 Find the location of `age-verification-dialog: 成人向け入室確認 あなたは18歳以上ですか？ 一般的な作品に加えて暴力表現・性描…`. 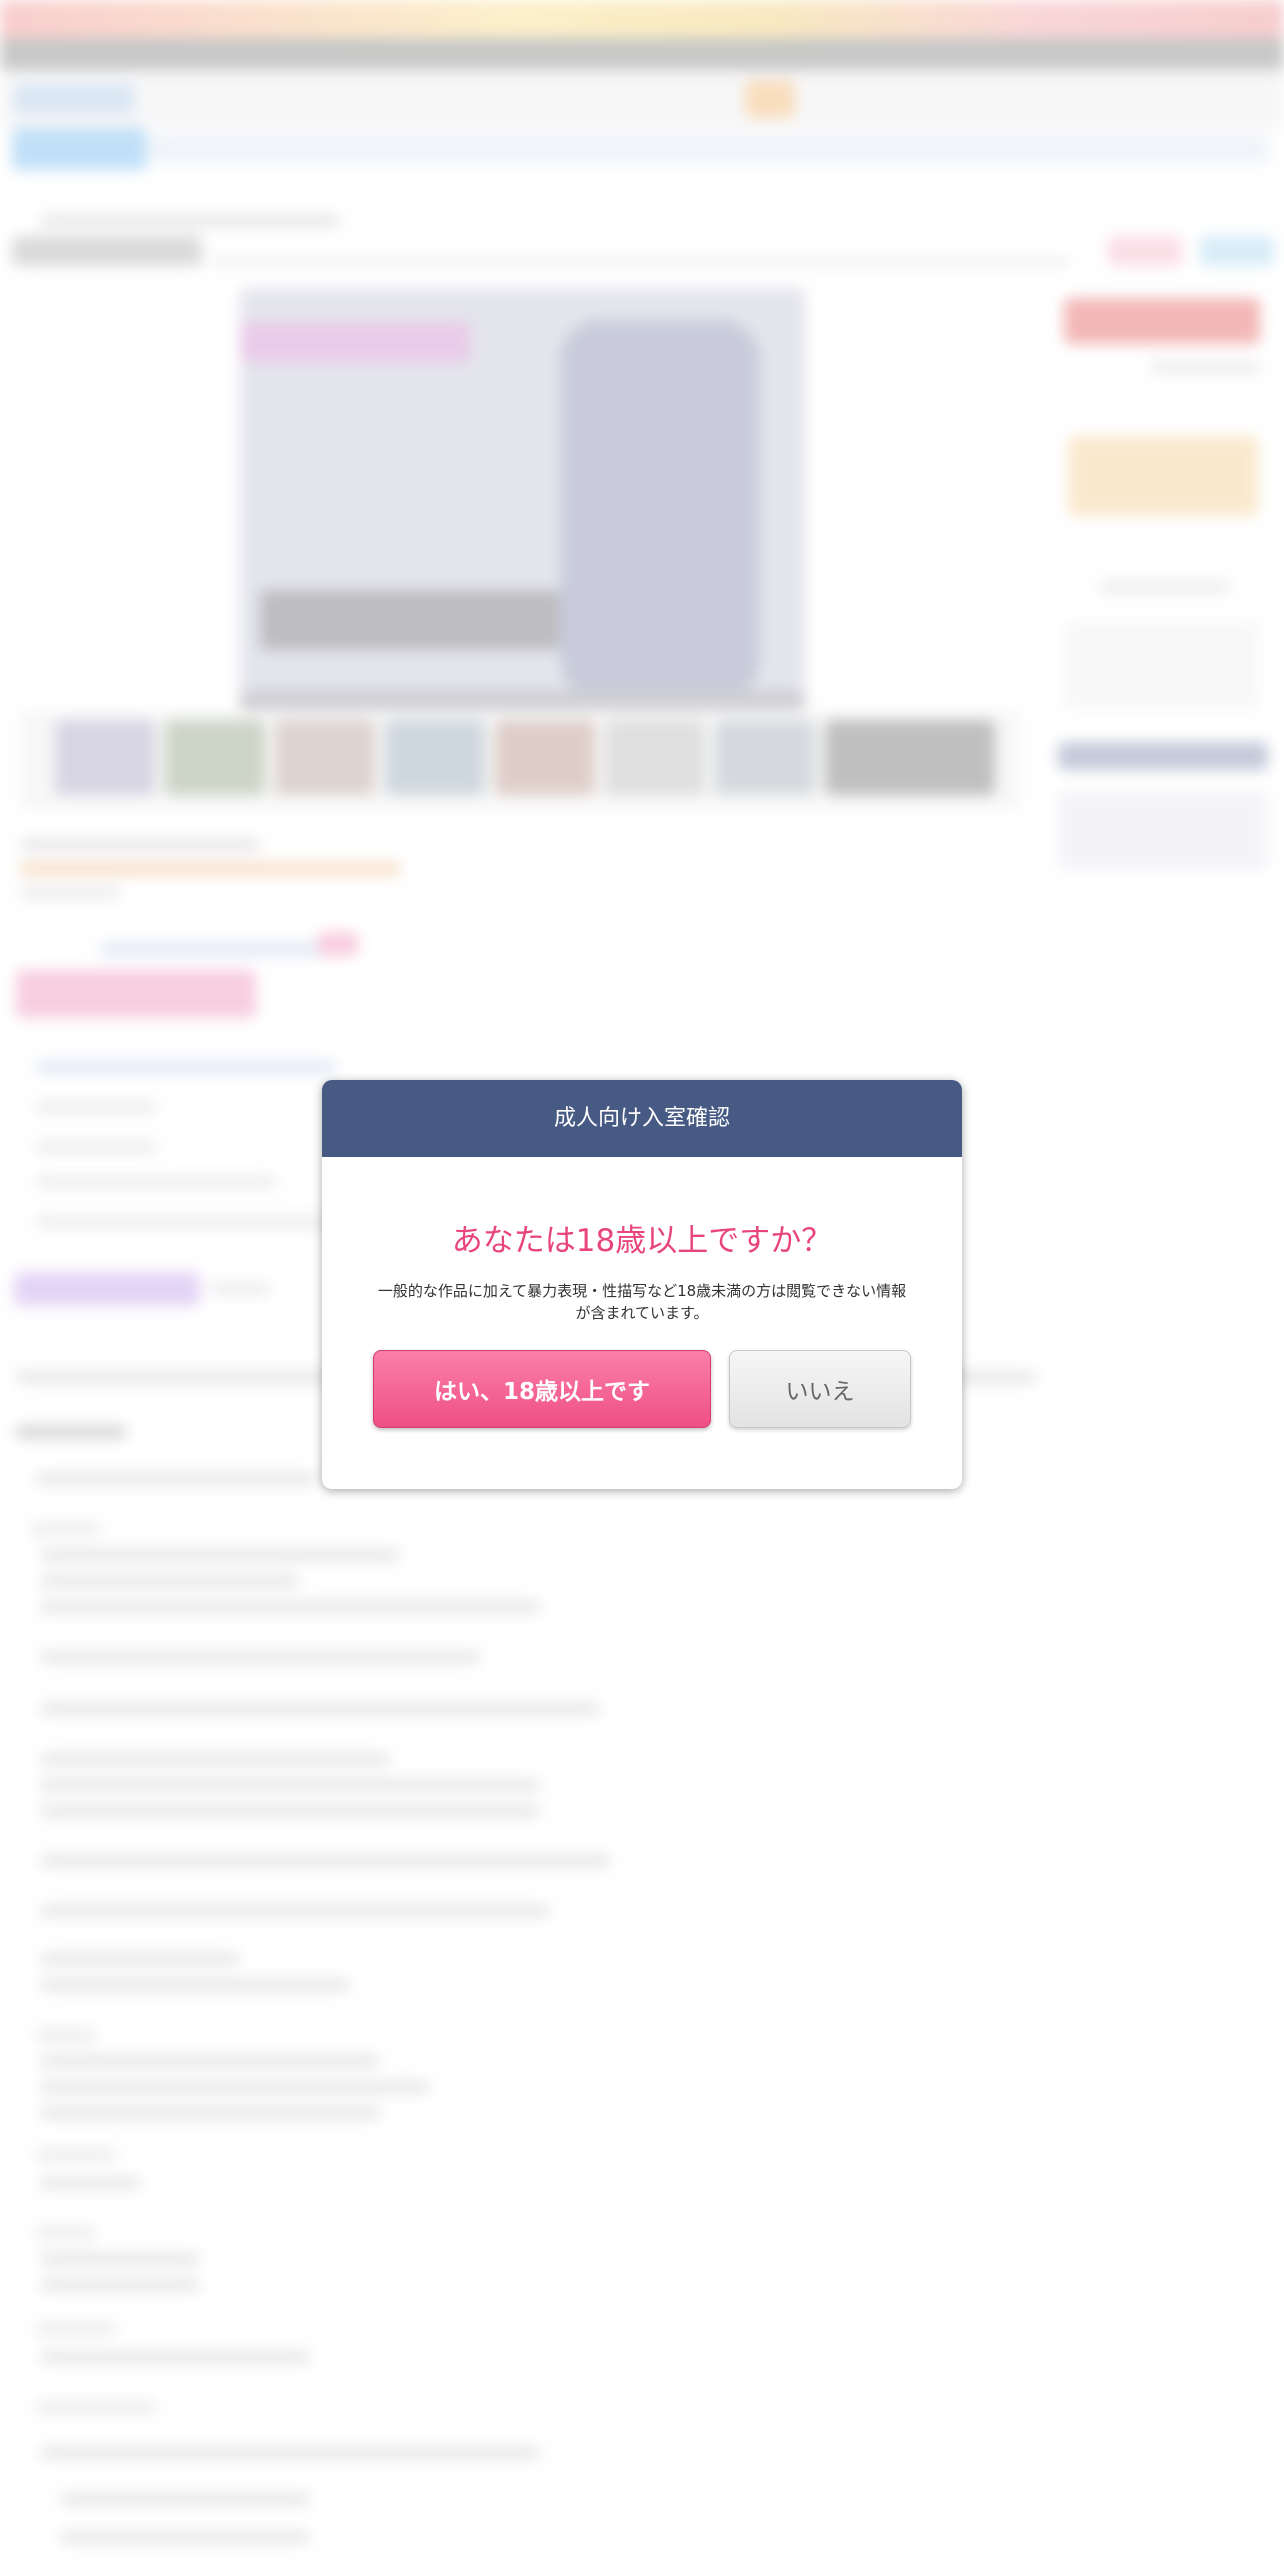

age-verification-dialog: 成人向け入室確認 あなたは18歳以上ですか？ 一般的な作品に加えて暴力表現・性描… is located at coordinates (642, 1284).